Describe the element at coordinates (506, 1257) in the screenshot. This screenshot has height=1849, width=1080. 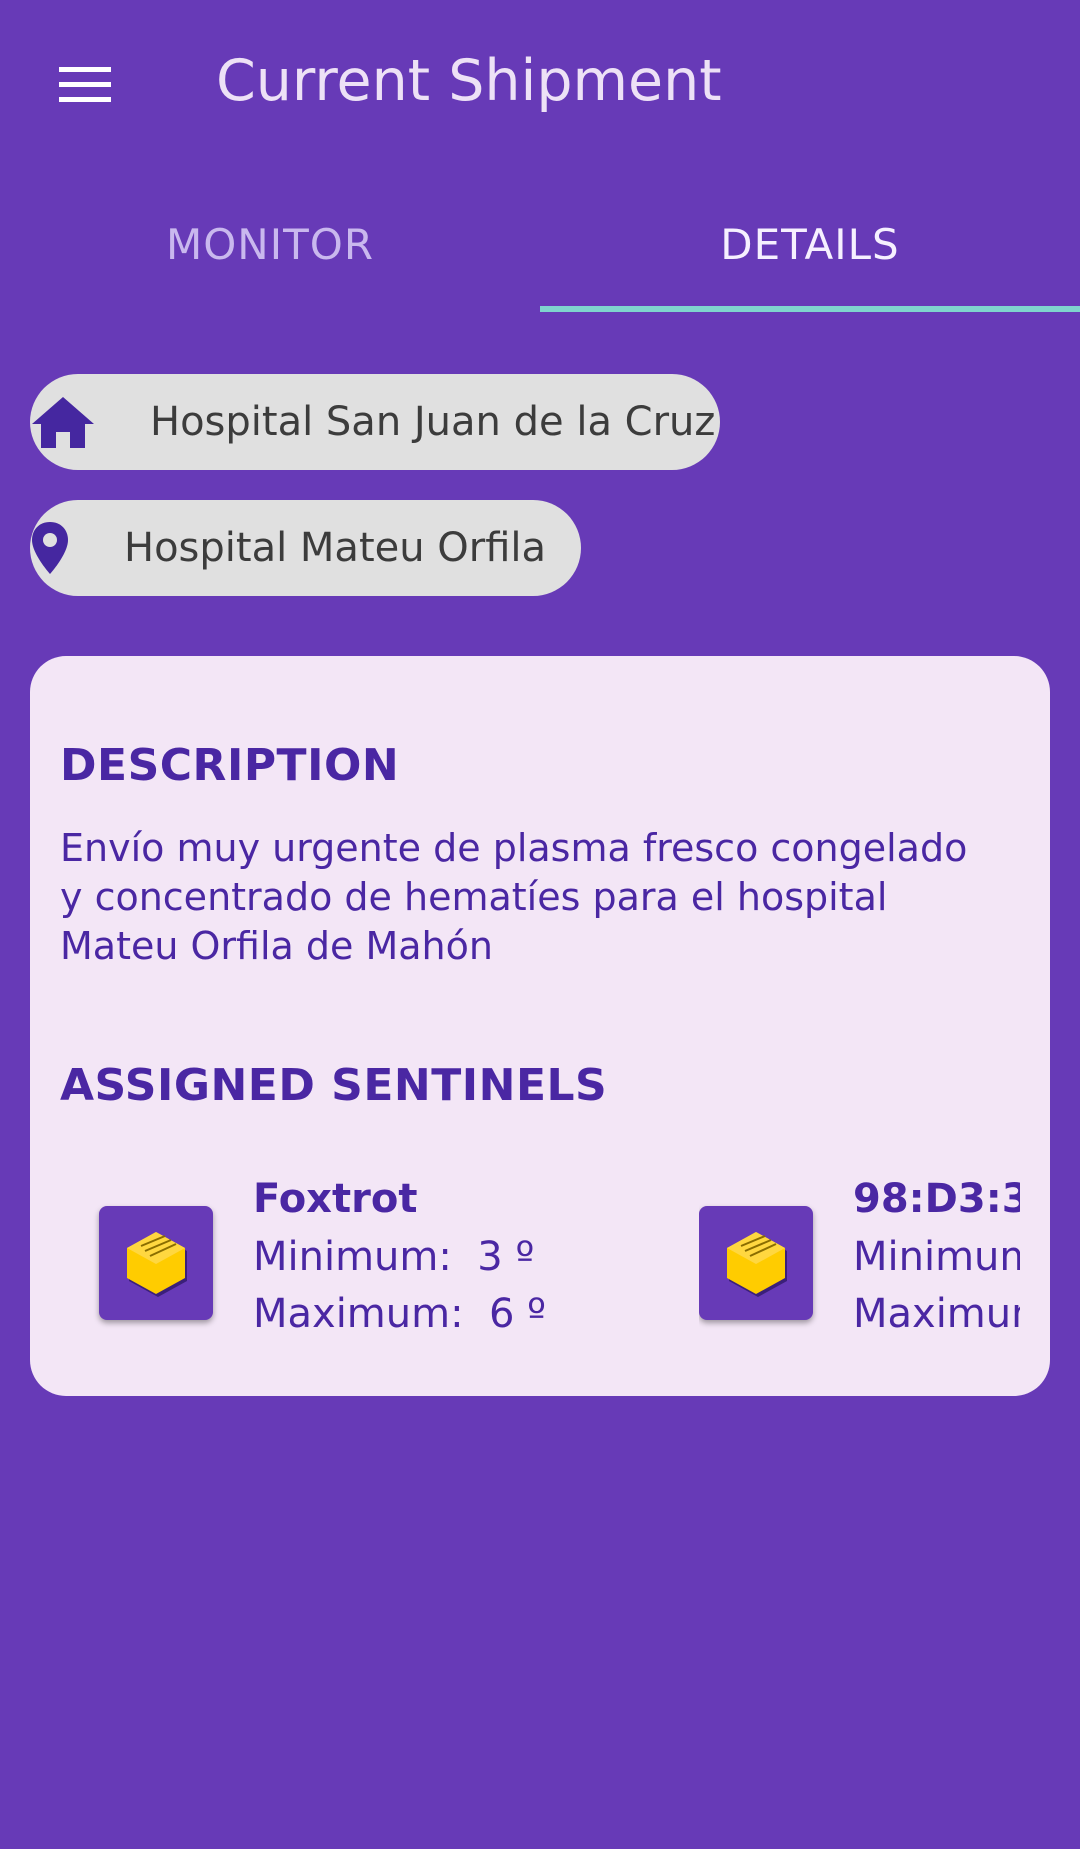
I see `sentinel-minimum-value: 3 º` at that location.